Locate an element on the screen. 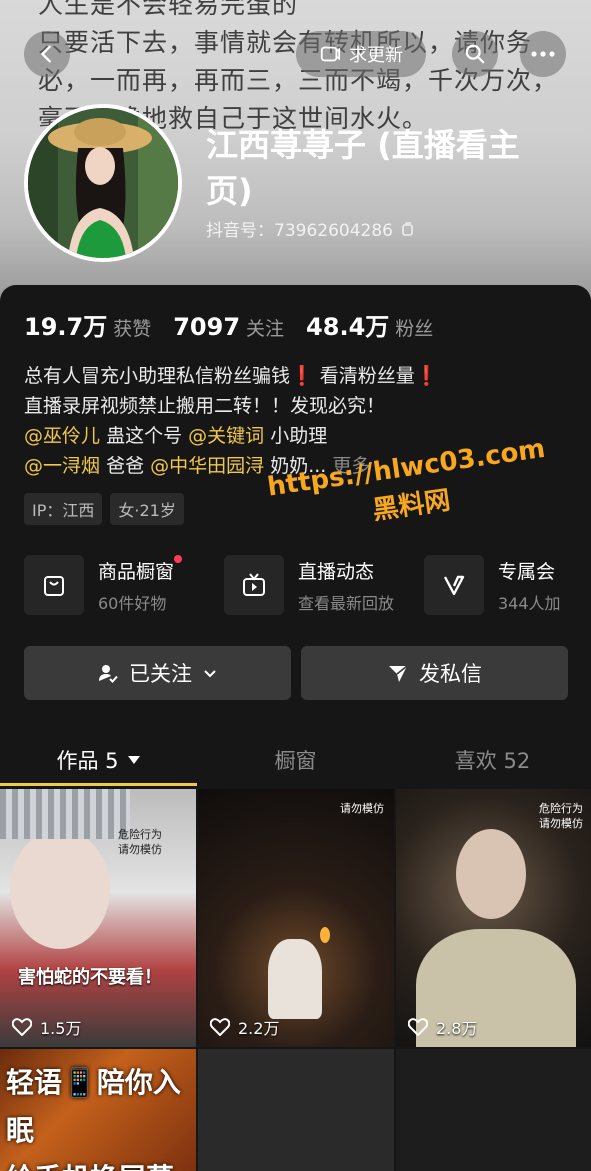 This screenshot has height=1171, width=591. content-tabs: 作品 5 橱窗 喜欢 52 is located at coordinates (295, 760).